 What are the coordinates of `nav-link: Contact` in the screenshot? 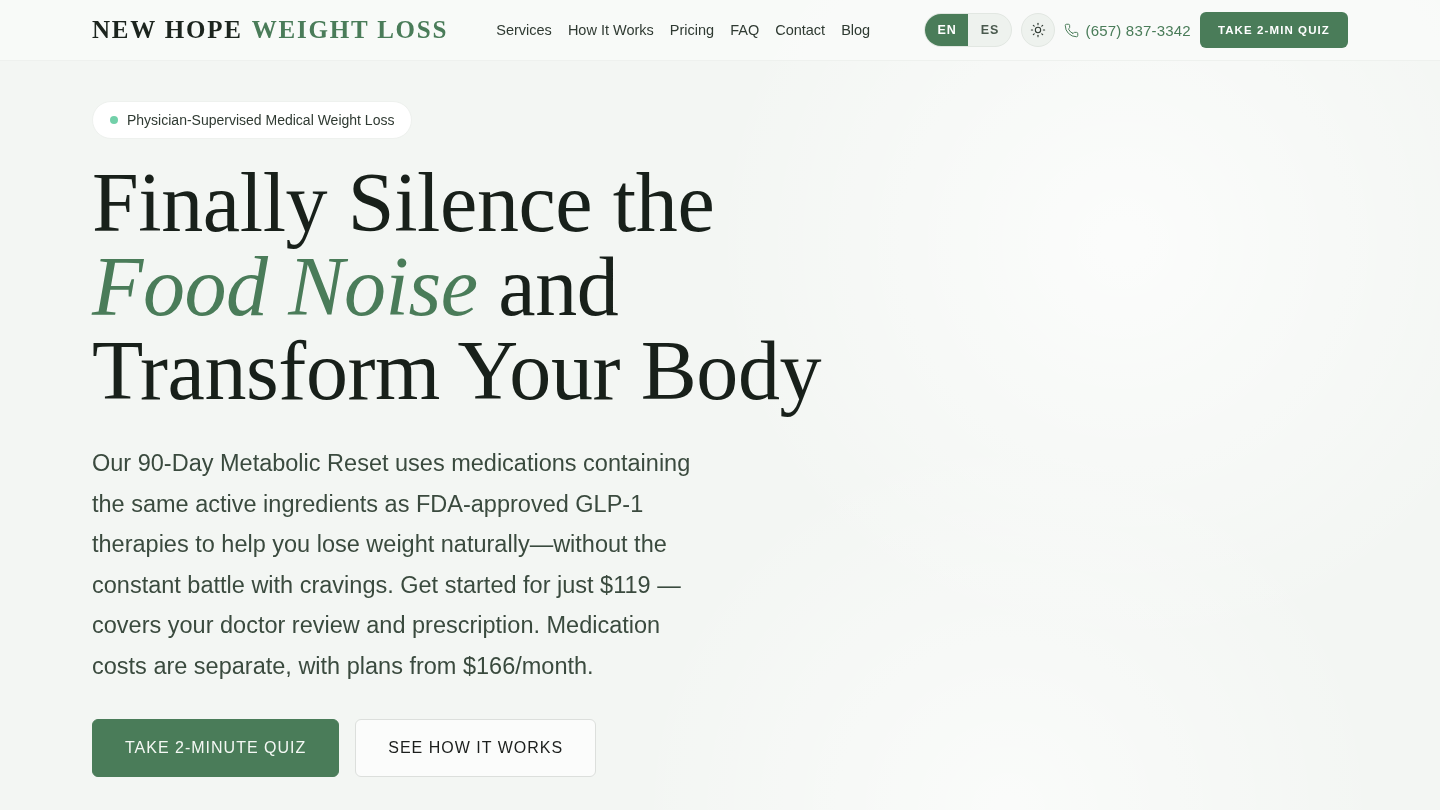 It's located at (800, 30).